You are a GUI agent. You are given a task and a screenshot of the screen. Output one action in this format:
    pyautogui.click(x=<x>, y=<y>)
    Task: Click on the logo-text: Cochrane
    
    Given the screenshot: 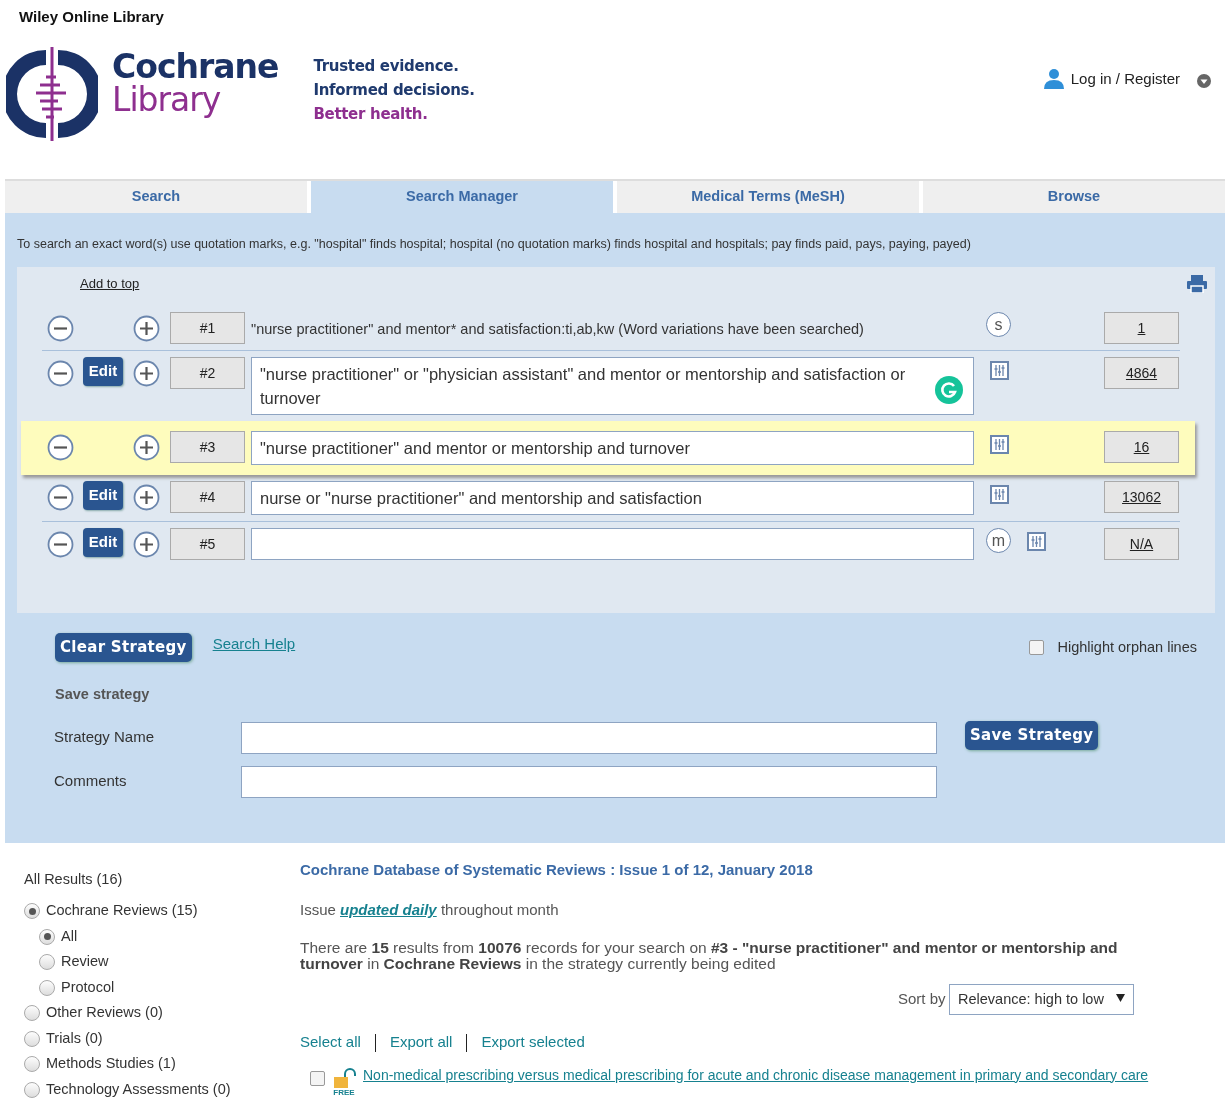 What is the action you would take?
    pyautogui.click(x=195, y=66)
    